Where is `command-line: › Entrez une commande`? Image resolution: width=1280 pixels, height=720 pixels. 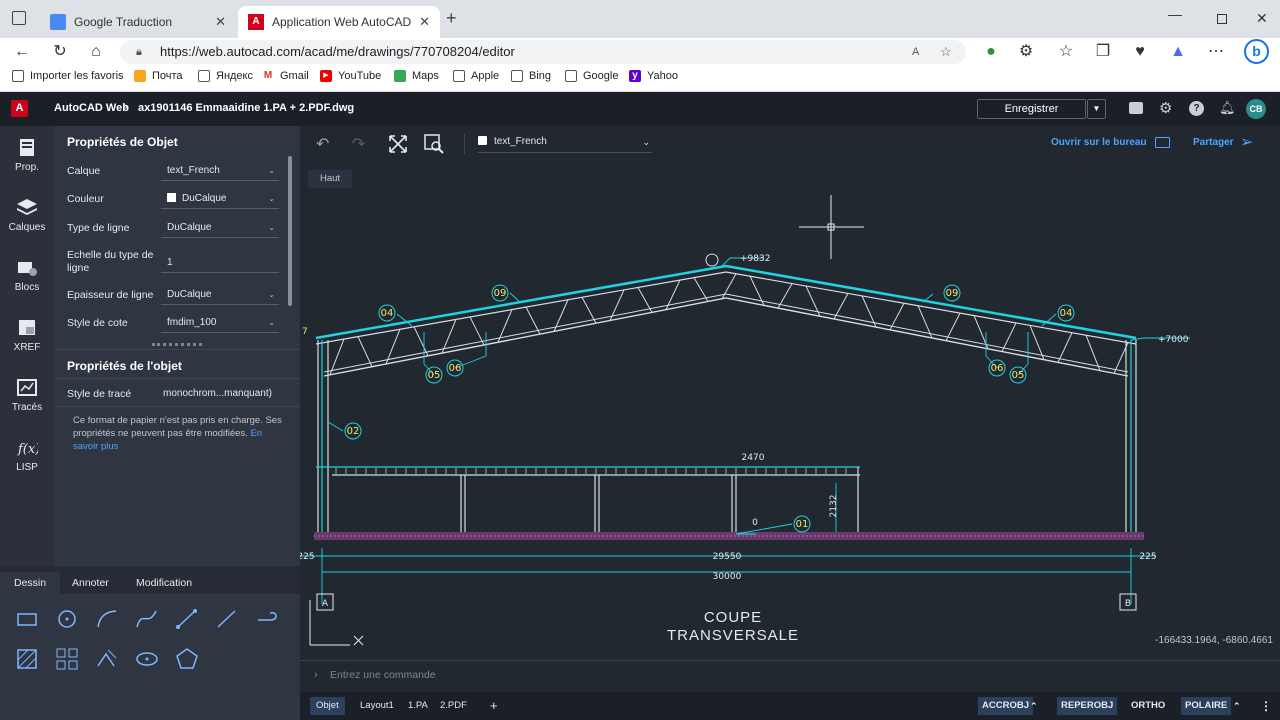
command-line: › Entrez une commande is located at coordinates (790, 676).